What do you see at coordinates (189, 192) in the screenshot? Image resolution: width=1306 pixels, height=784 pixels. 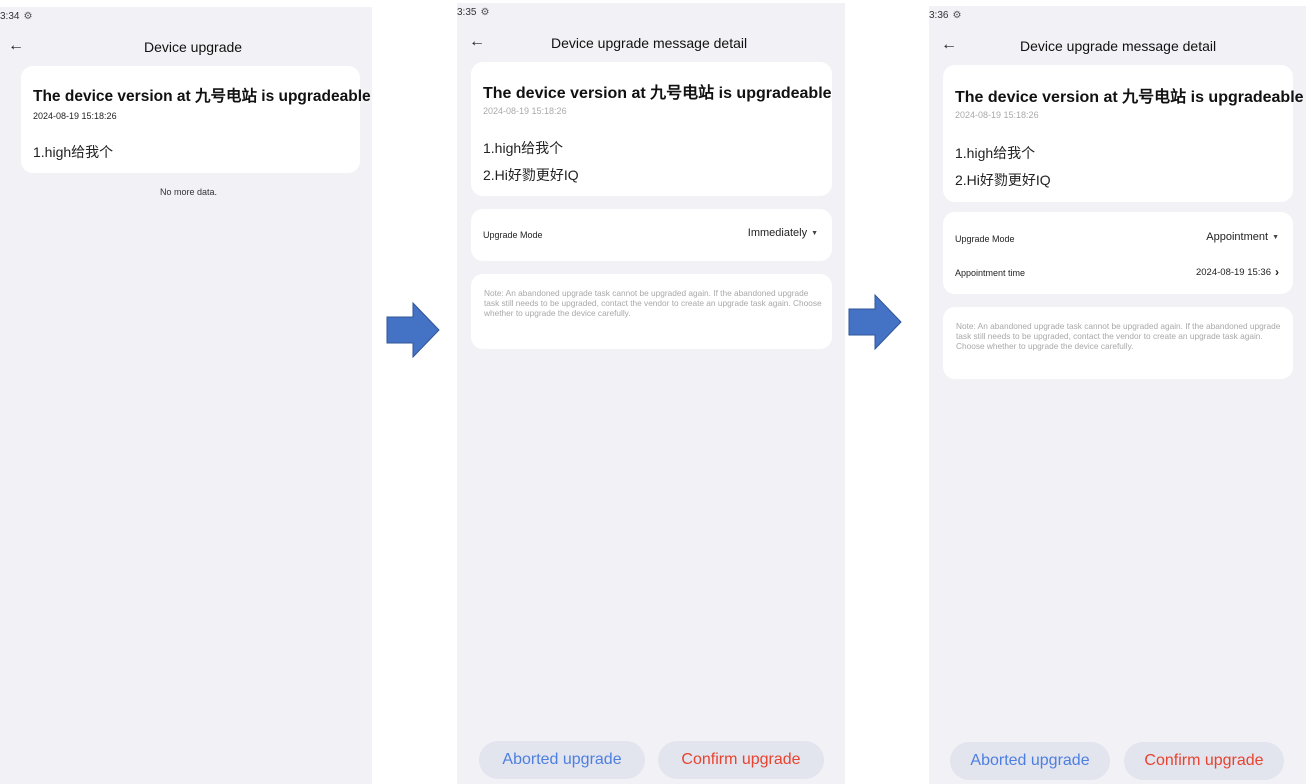 I see `no-more-data-text: No more data.` at bounding box center [189, 192].